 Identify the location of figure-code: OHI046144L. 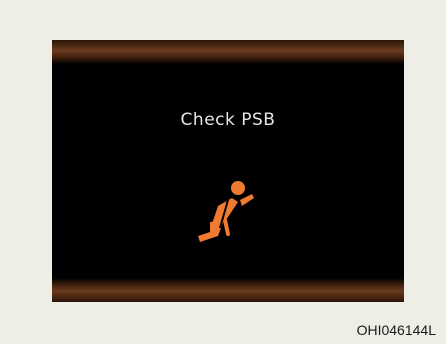
(396, 330).